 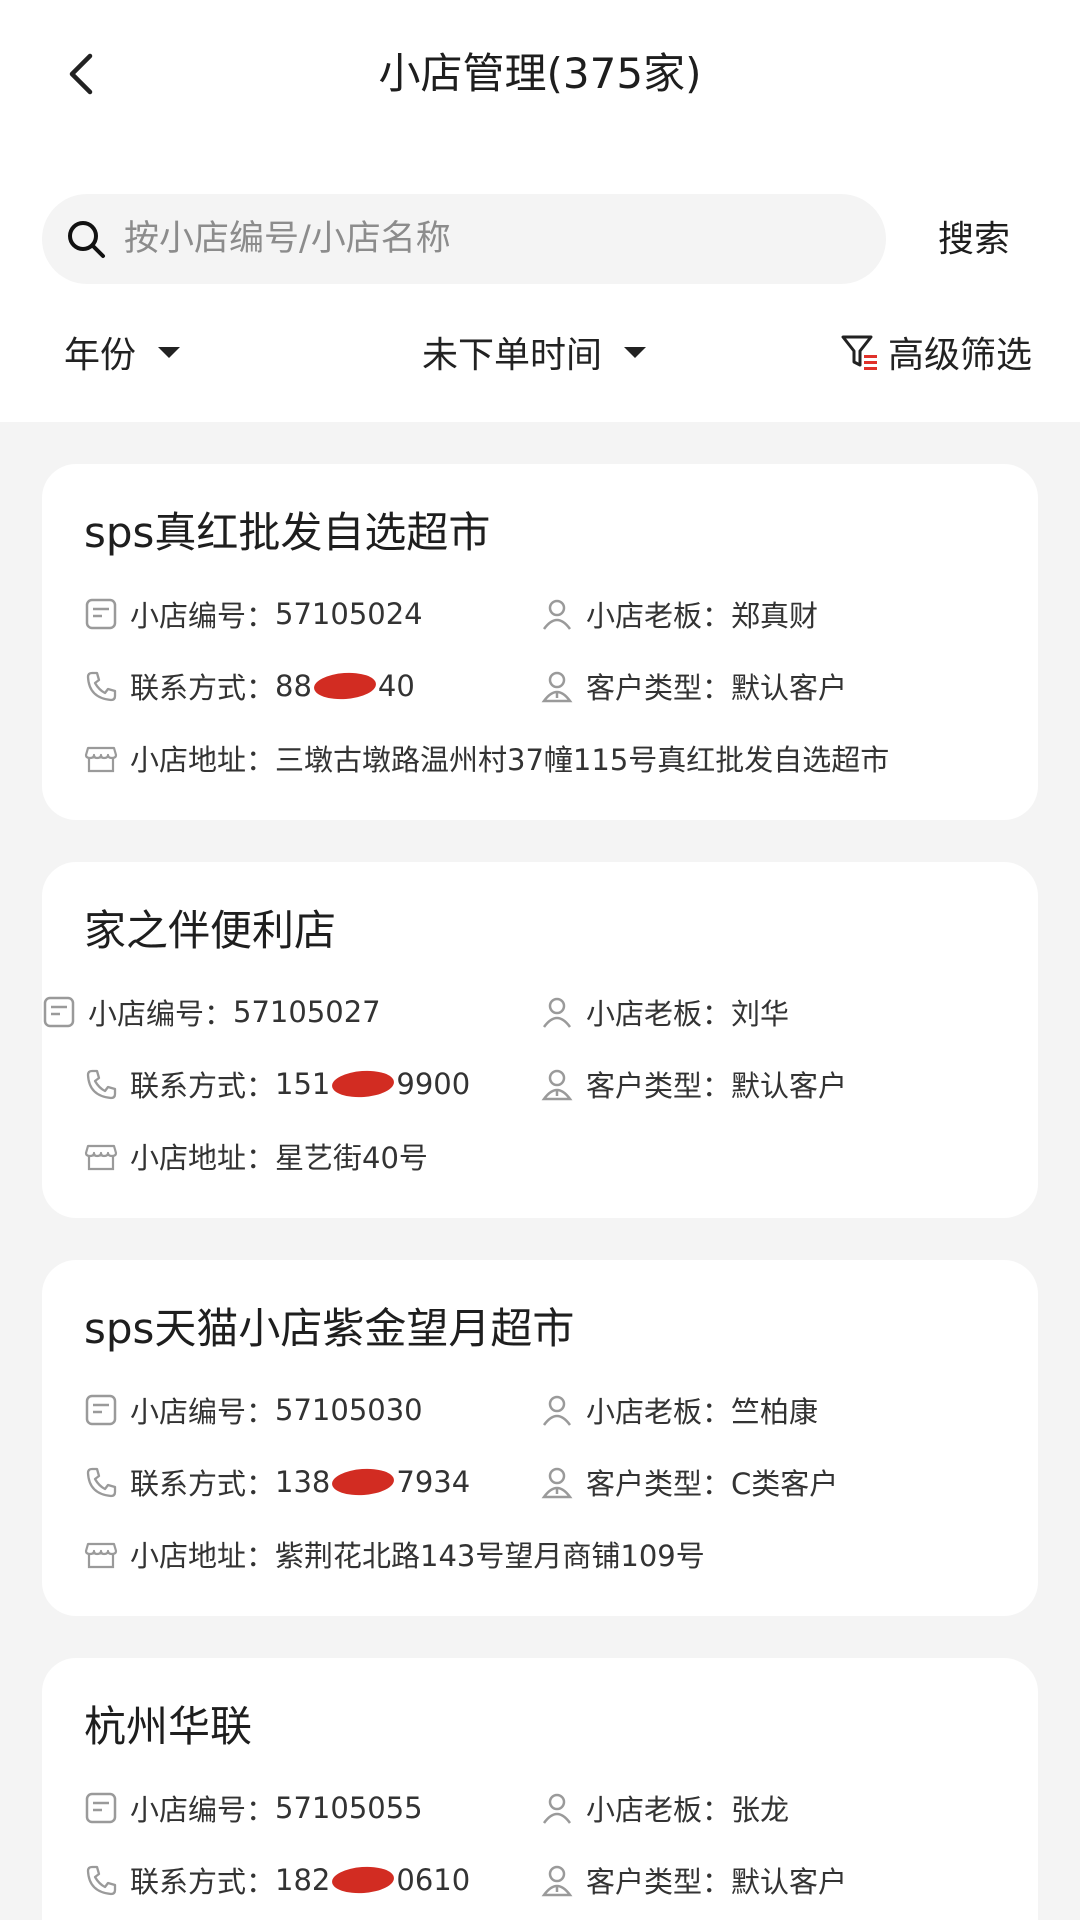 What do you see at coordinates (859, 352) in the screenshot?
I see `filter-icon` at bounding box center [859, 352].